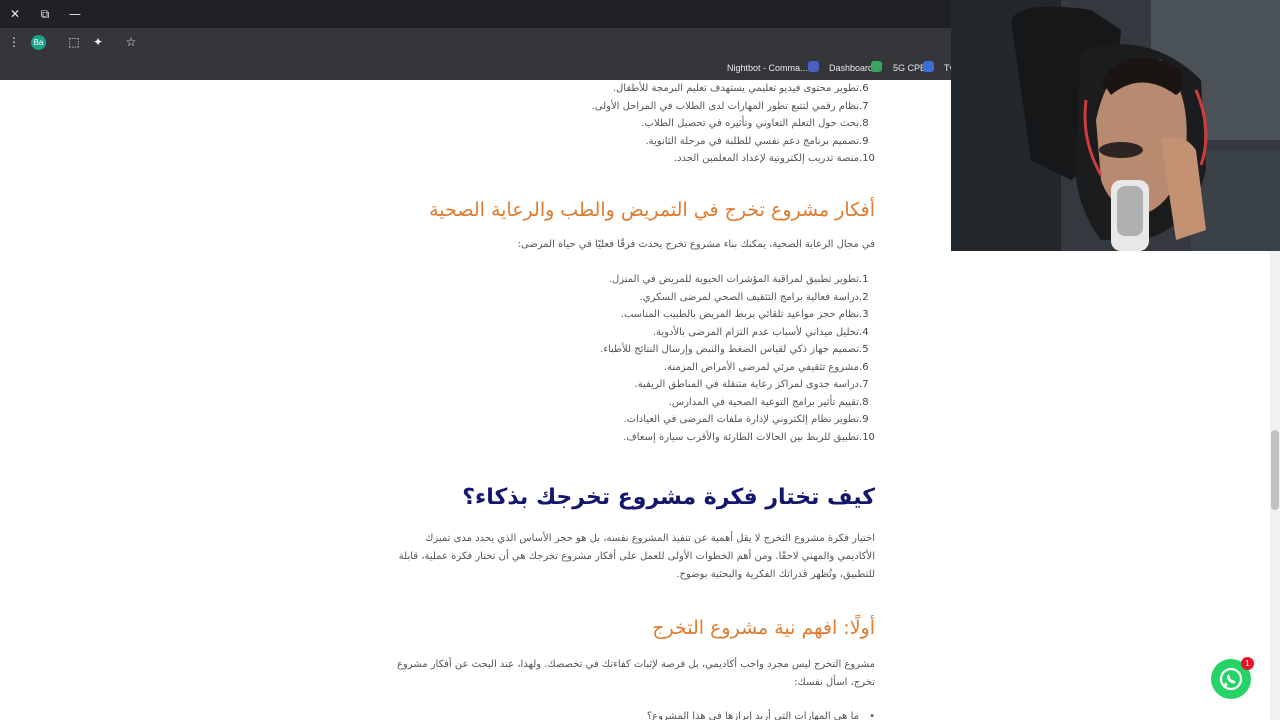  Describe the element at coordinates (74, 42) in the screenshot. I see `extensions-icon: ⬚` at that location.